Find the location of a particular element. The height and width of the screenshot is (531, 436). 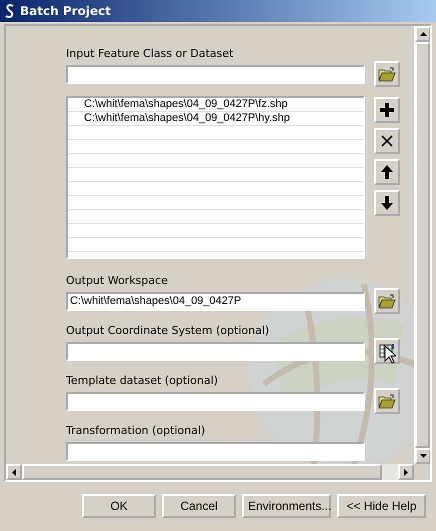

add-button is located at coordinates (387, 110).